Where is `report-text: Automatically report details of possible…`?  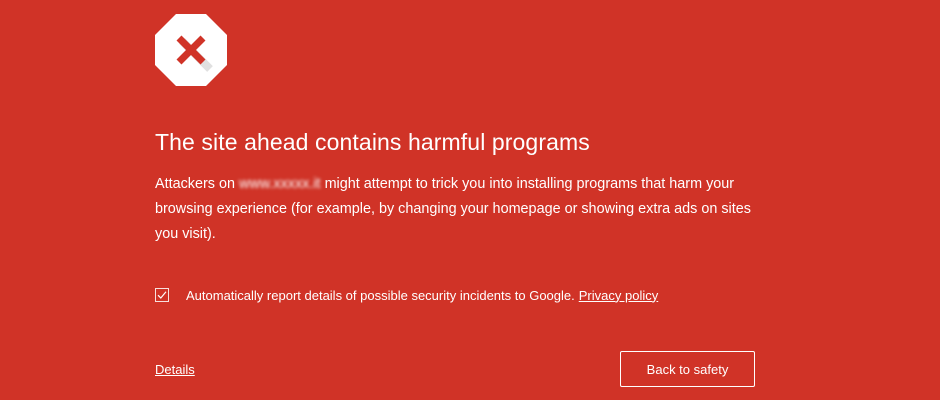 report-text: Automatically report details of possible… is located at coordinates (380, 295).